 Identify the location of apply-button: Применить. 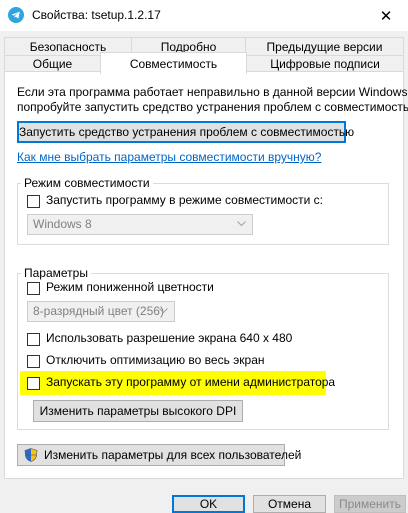
(370, 504).